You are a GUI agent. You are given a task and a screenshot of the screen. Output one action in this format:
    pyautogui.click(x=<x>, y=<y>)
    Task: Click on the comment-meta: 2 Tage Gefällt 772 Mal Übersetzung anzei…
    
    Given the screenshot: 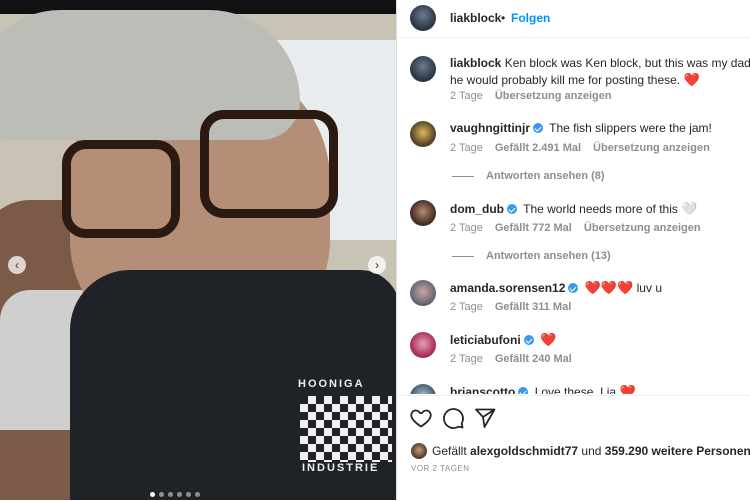 What is the action you would take?
    pyautogui.click(x=575, y=228)
    